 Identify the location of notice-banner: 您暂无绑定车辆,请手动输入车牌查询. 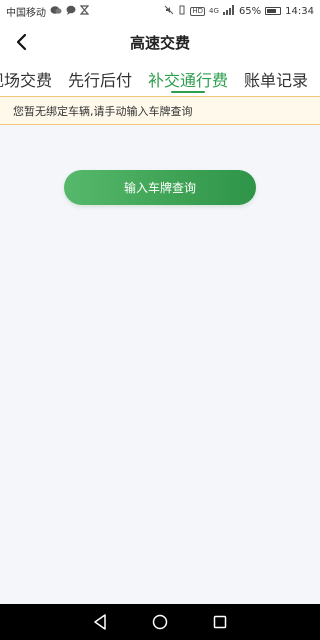
(160, 110).